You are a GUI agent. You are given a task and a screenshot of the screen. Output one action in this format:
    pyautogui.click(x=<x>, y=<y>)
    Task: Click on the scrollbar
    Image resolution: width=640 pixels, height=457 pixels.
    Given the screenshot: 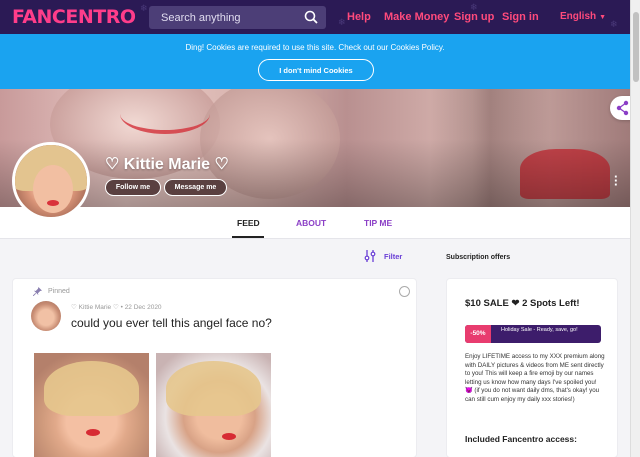 What is the action you would take?
    pyautogui.click(x=635, y=228)
    